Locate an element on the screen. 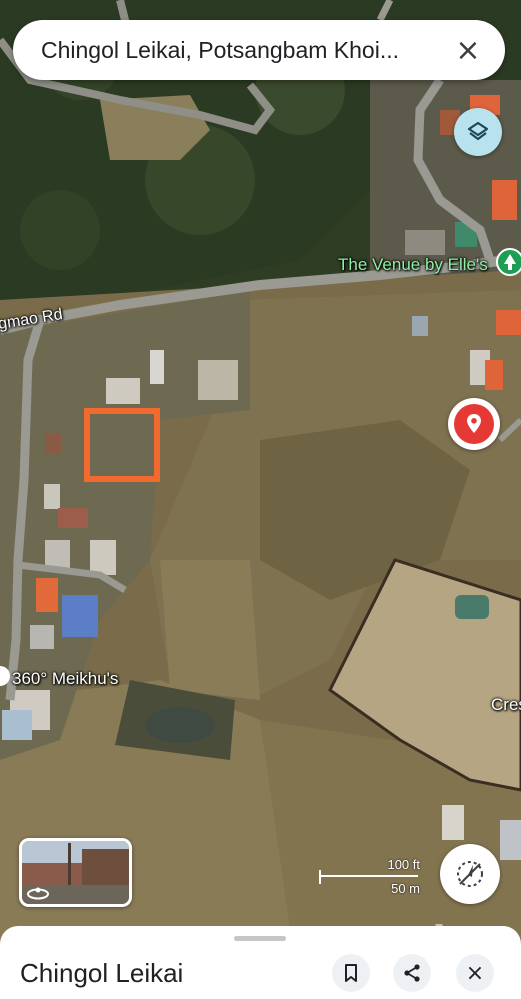  location-pin-icon is located at coordinates (474, 424).